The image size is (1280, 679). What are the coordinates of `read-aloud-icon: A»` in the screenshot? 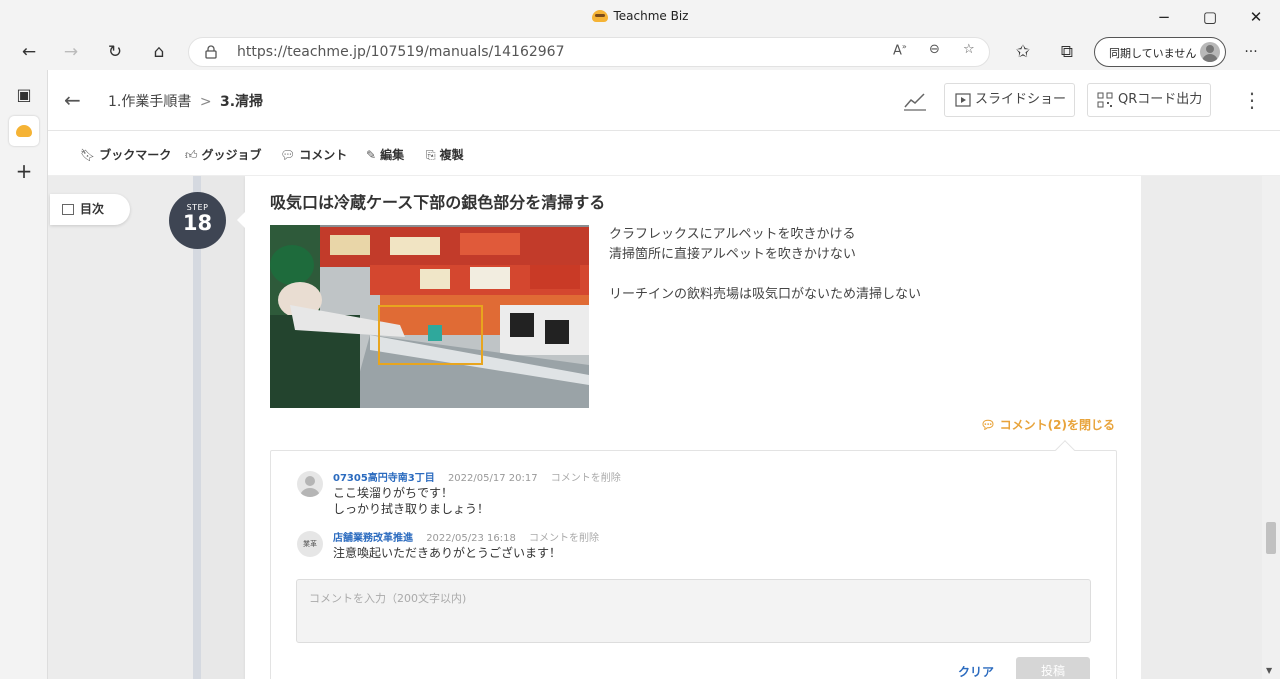 It's located at (900, 50).